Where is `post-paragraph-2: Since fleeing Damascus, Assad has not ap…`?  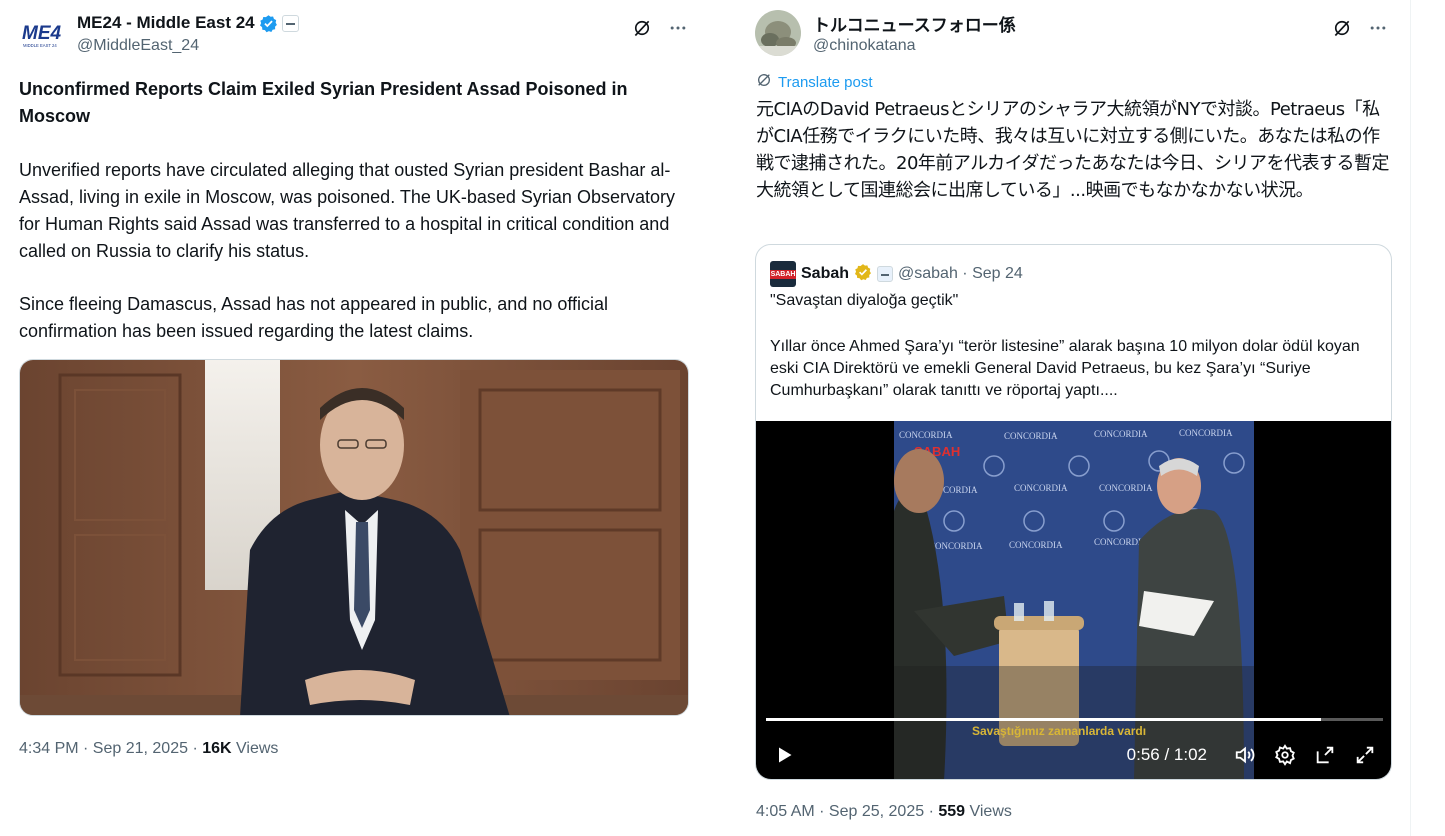
post-paragraph-2: Since fleeing Damascus, Assad has not ap… is located at coordinates (314, 317).